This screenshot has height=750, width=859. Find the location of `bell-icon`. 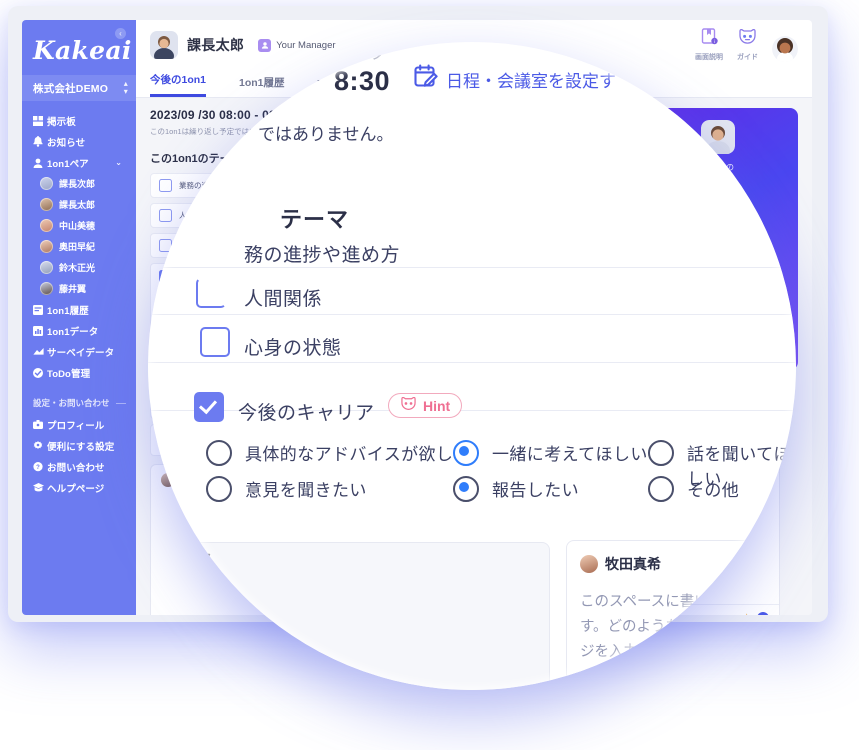

bell-icon is located at coordinates (40, 141).